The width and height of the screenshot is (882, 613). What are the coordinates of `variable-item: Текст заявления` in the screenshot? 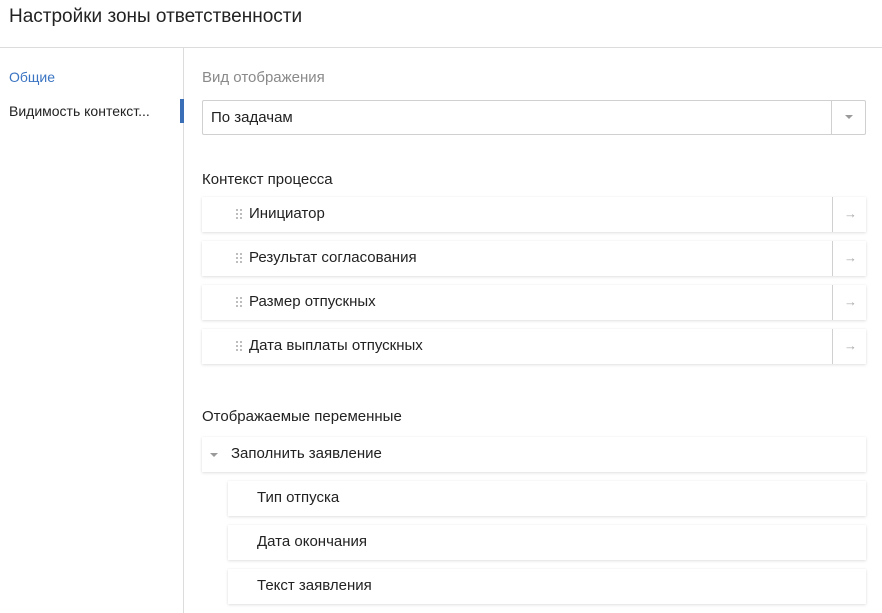 It's located at (547, 586).